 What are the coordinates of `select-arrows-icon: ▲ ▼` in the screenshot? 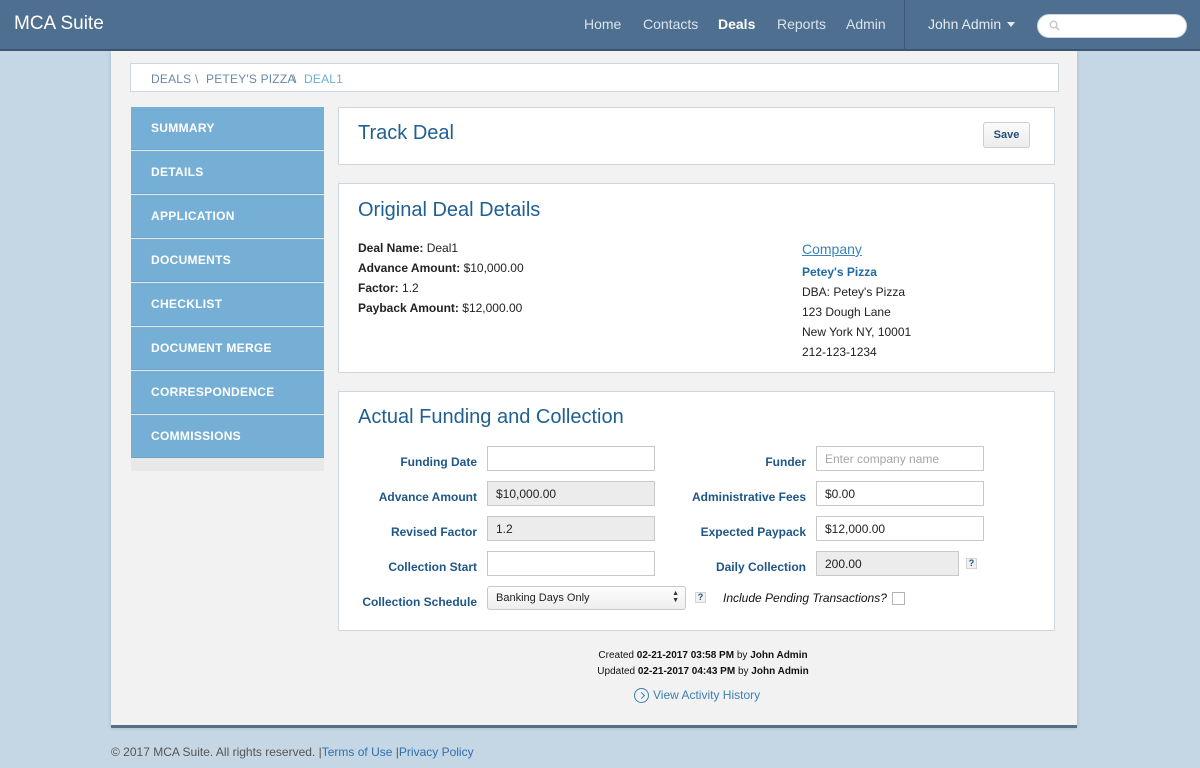 It's located at (675, 597).